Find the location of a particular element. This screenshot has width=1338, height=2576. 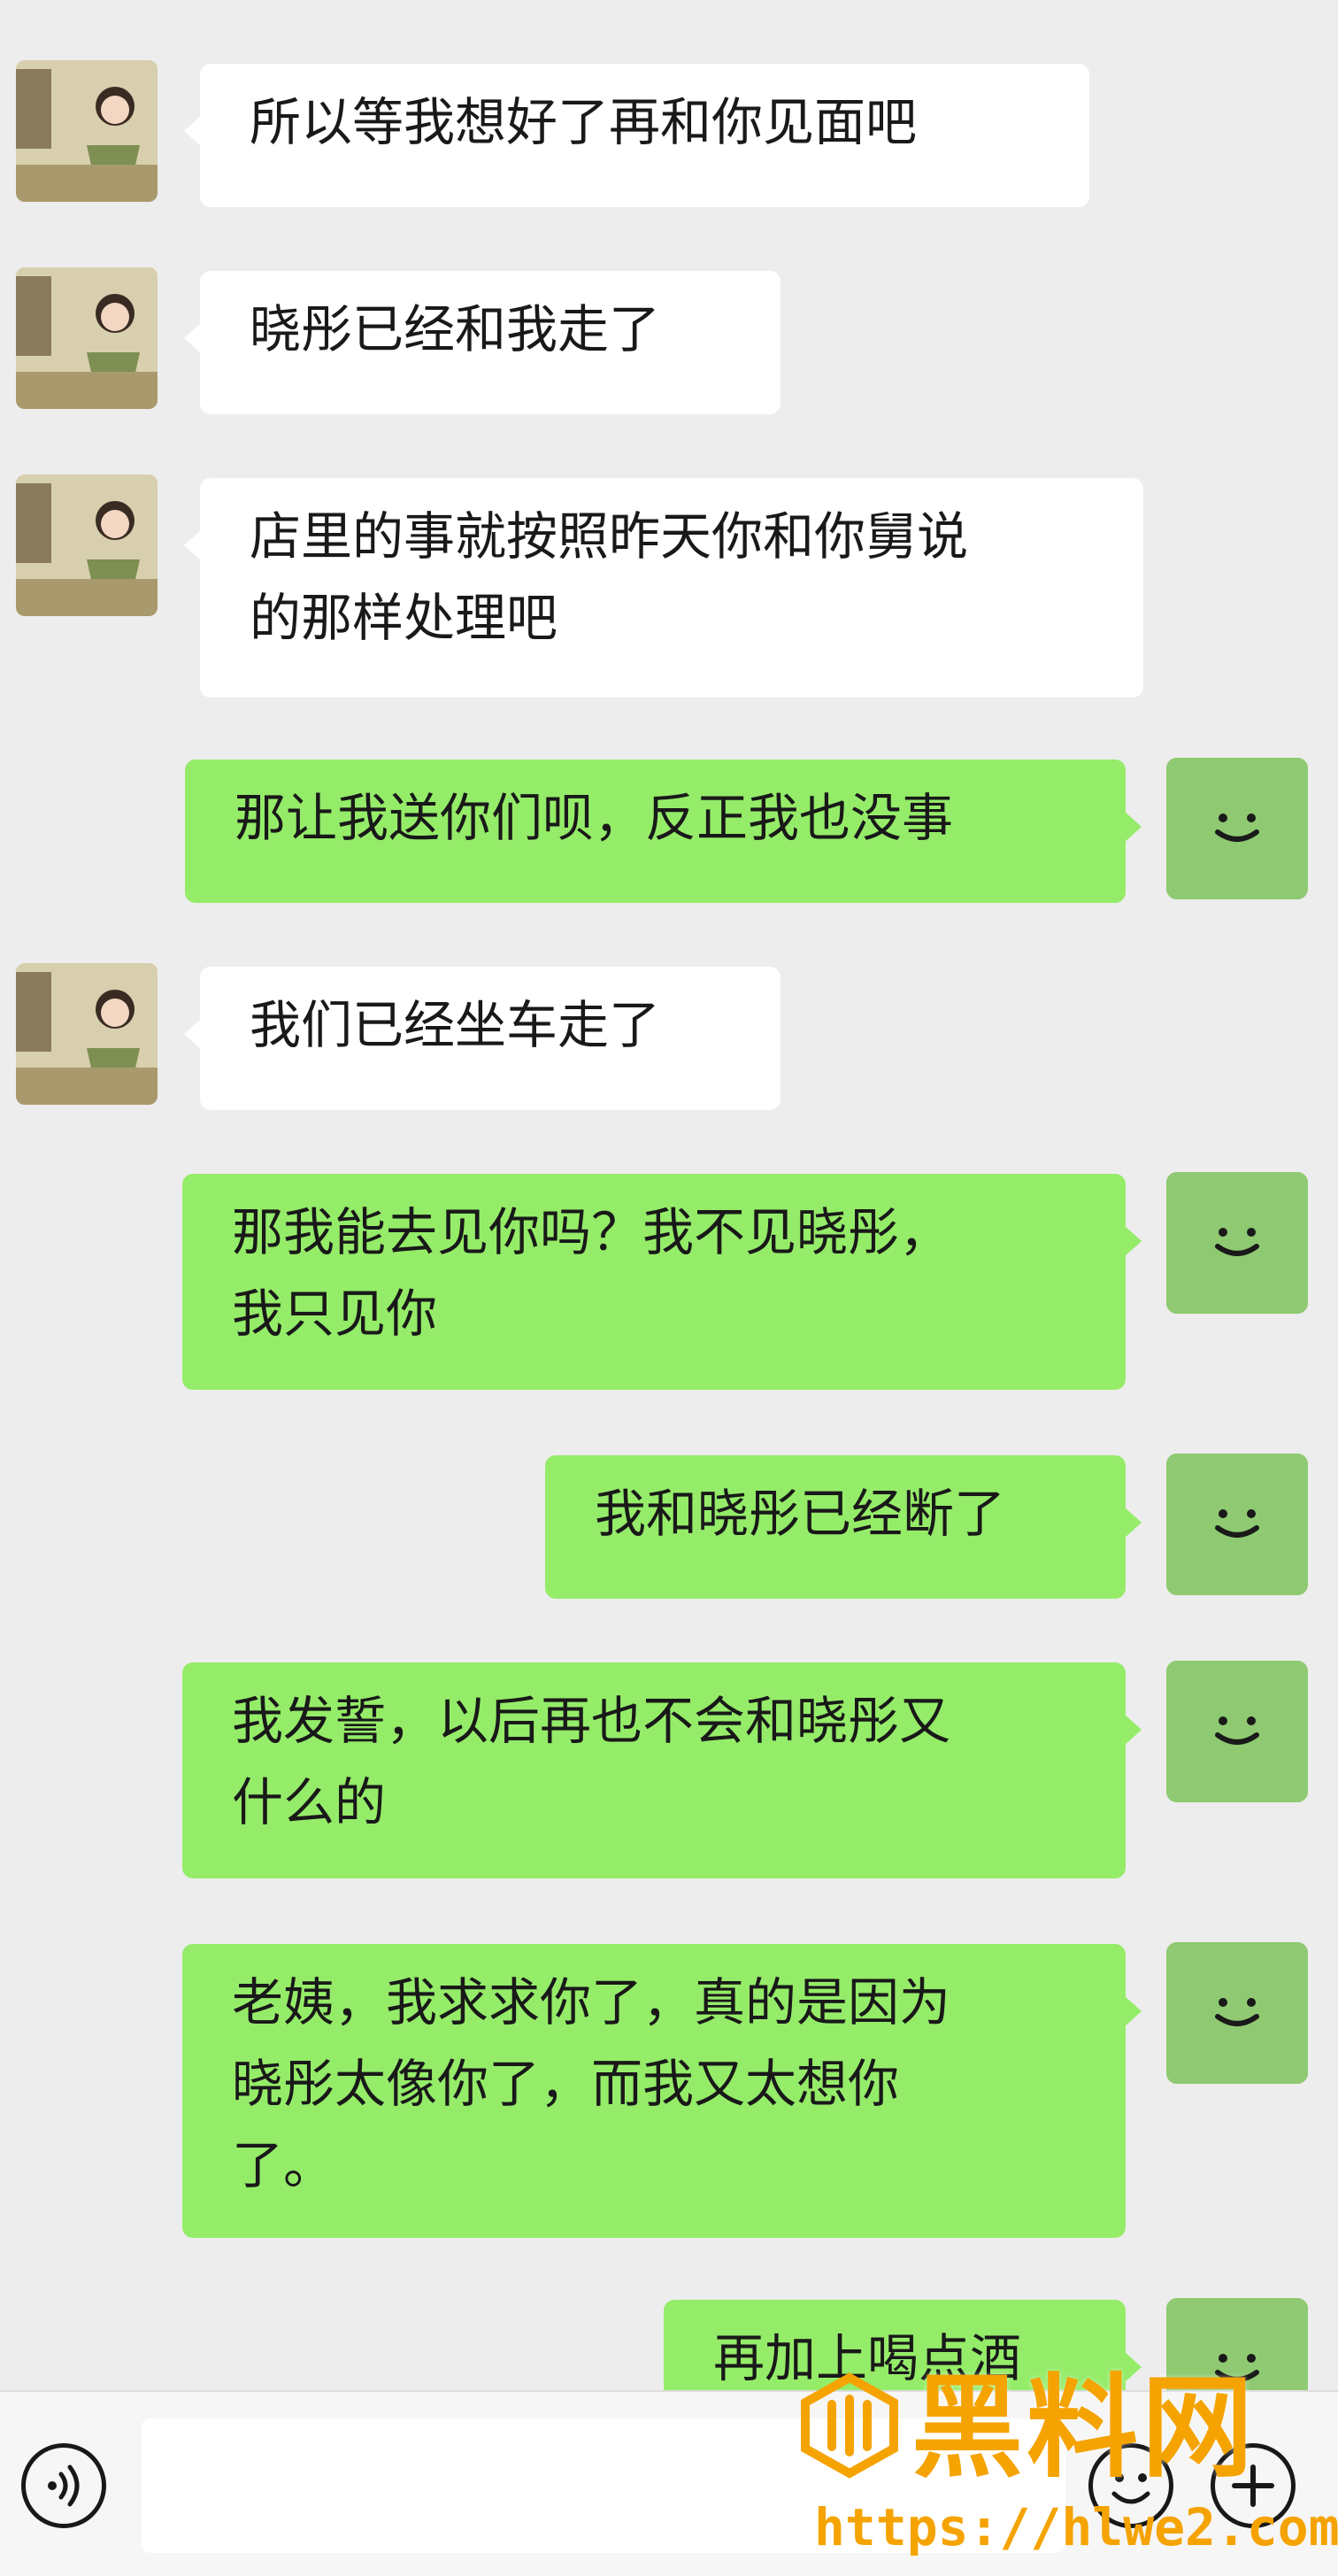

incoming-message-bubble: 晓彤已经和我走了 is located at coordinates (482, 342).